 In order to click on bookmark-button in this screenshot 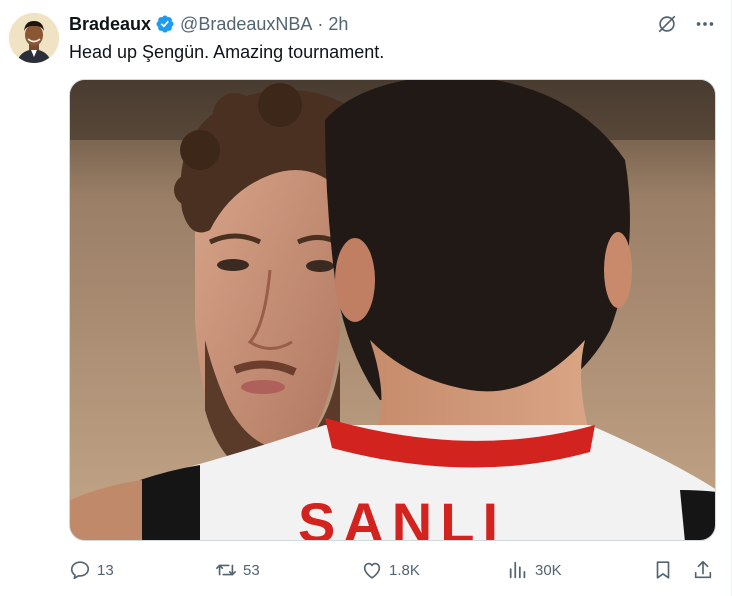, I will do `click(663, 570)`.